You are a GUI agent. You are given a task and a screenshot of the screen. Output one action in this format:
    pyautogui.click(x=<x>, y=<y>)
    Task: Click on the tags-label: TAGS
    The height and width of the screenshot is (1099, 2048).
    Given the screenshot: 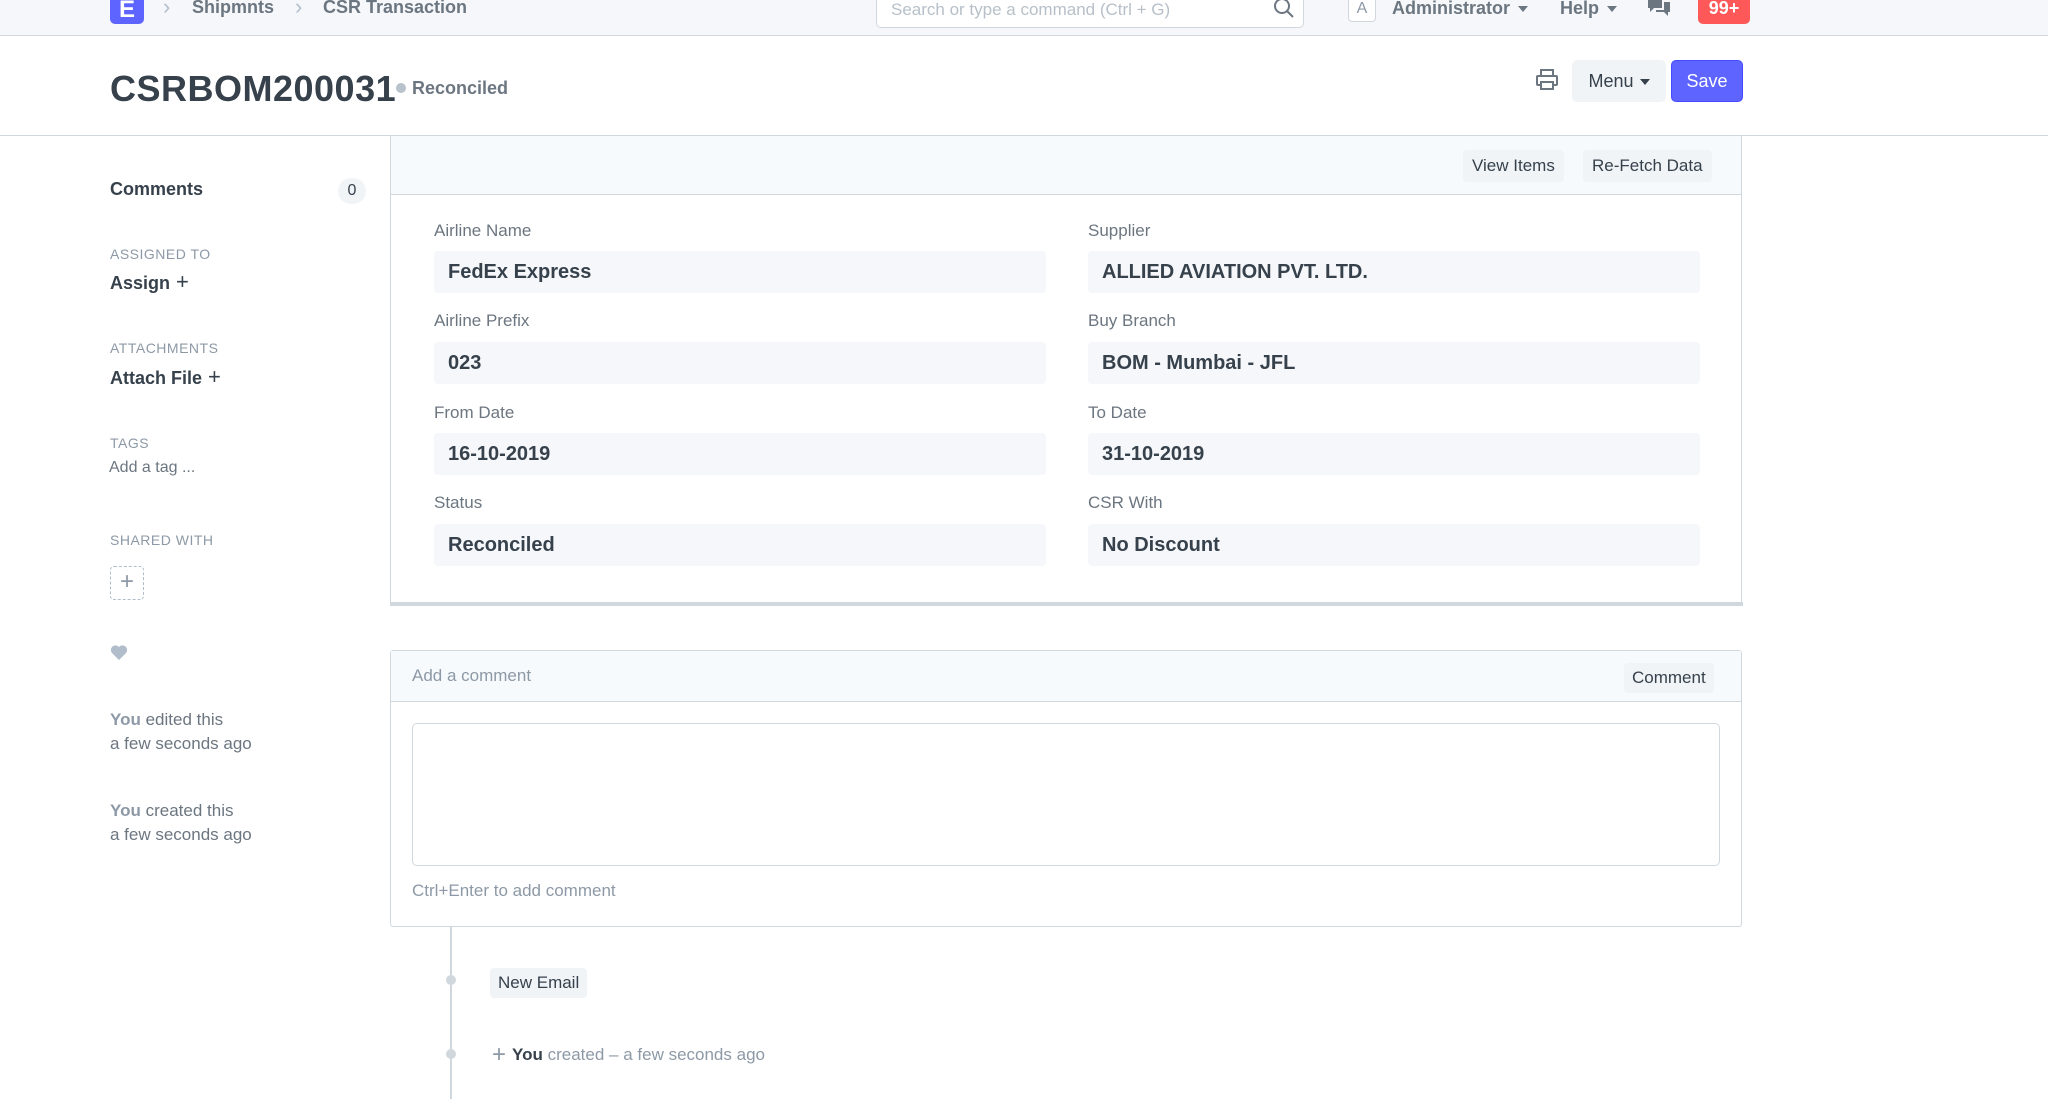 What is the action you would take?
    pyautogui.click(x=130, y=443)
    